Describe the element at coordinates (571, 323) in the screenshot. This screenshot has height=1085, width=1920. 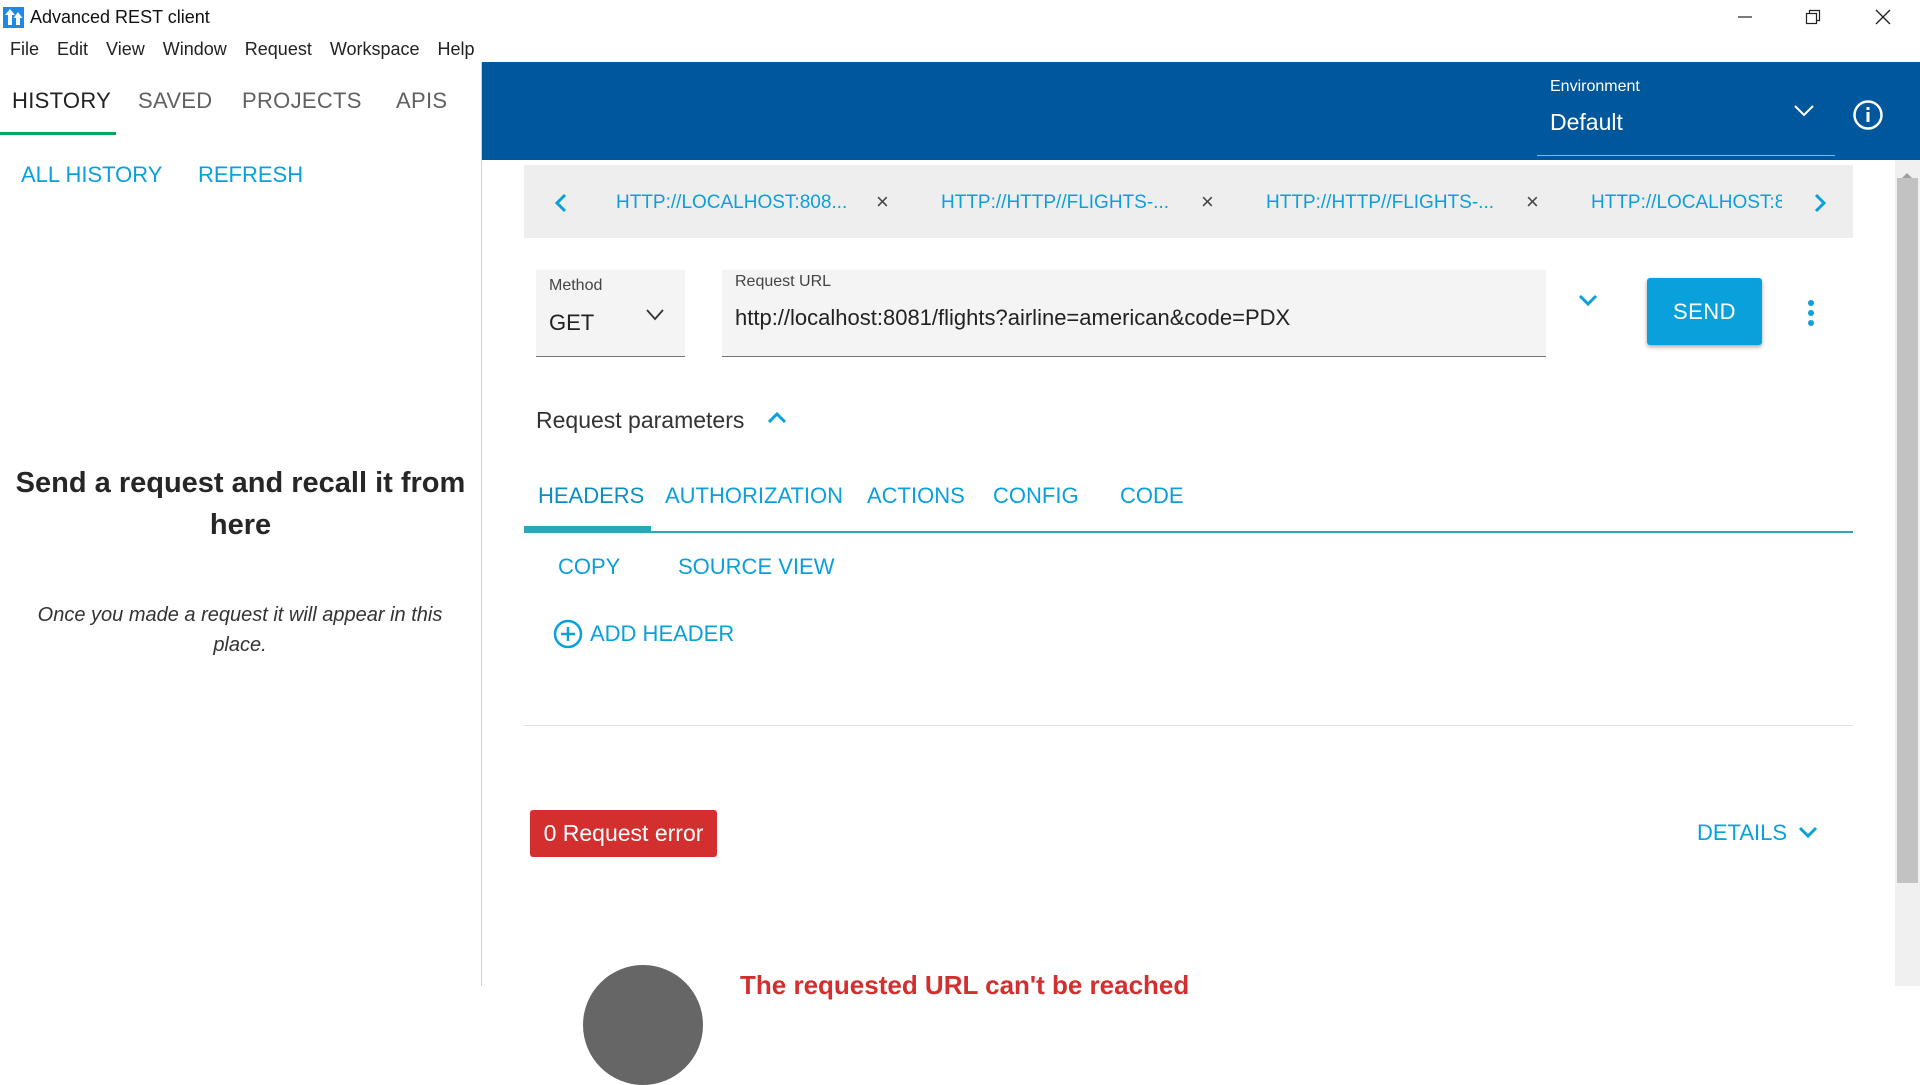
I see `method-value: GET` at that location.